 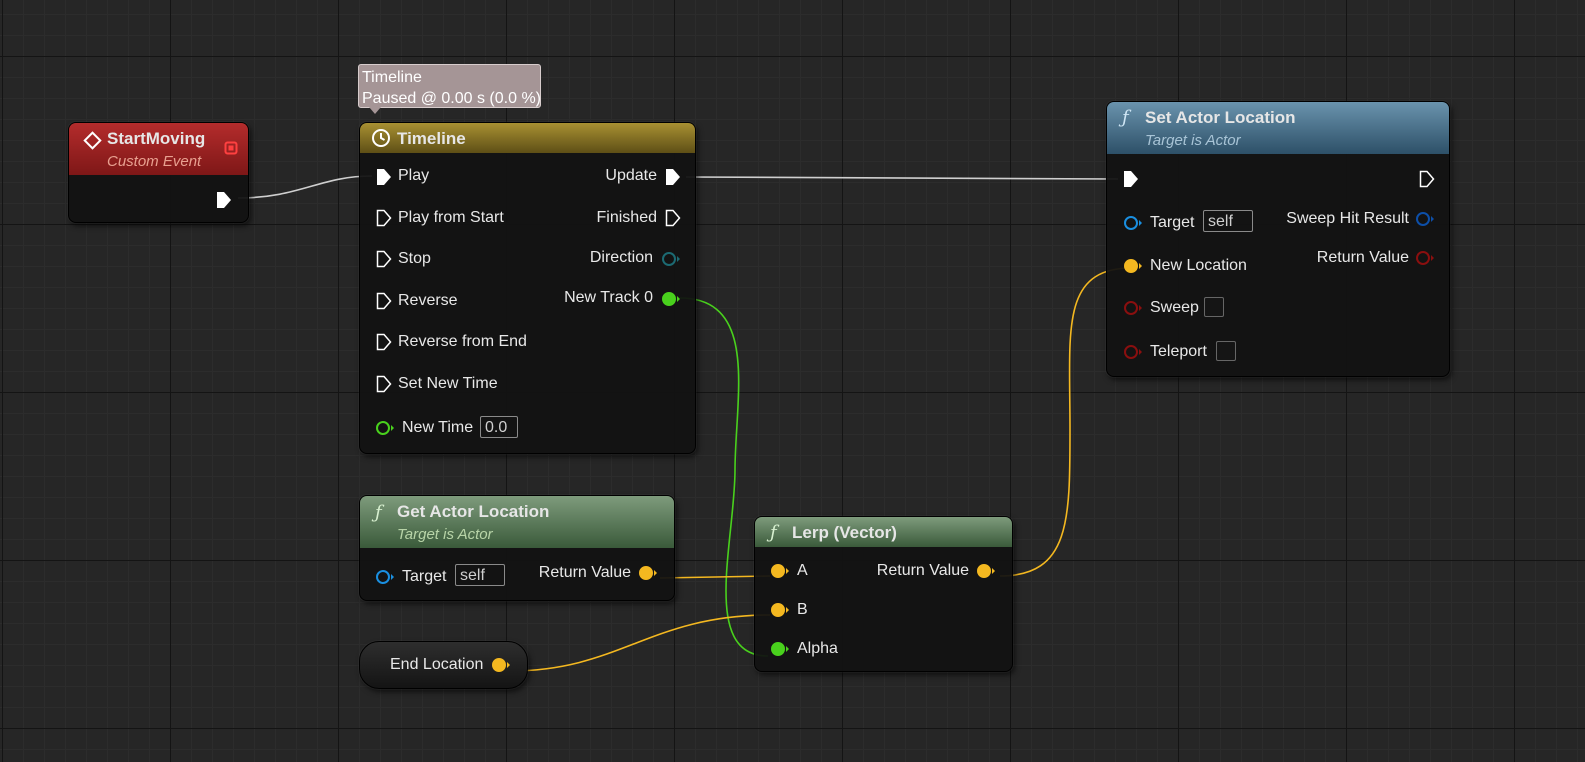 I want to click on tooltip-line-title: Timeline, so click(x=392, y=77).